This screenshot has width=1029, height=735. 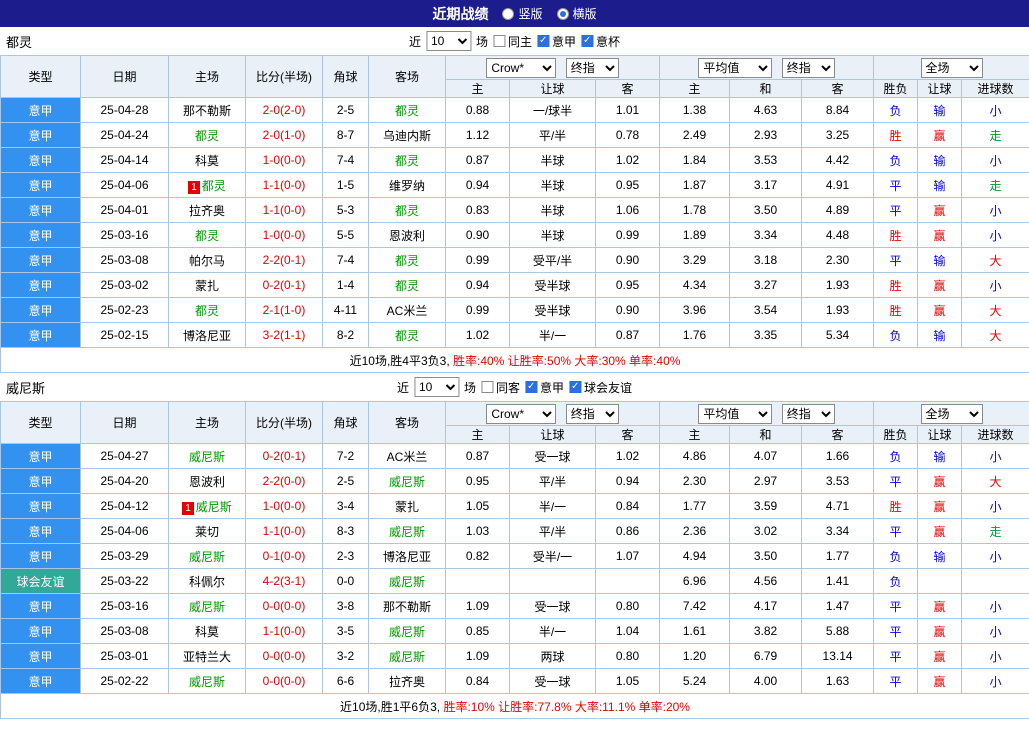 I want to click on away-team-cell: 拉齐奥, so click(x=407, y=681).